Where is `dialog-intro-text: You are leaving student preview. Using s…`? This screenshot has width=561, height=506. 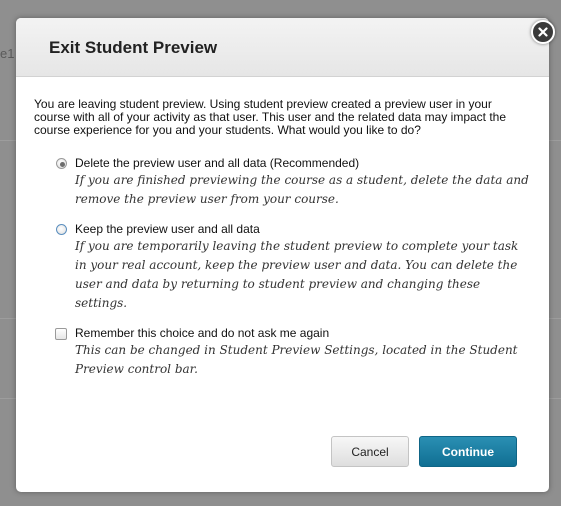
dialog-intro-text: You are leaving student preview. Using s… is located at coordinates (270, 117).